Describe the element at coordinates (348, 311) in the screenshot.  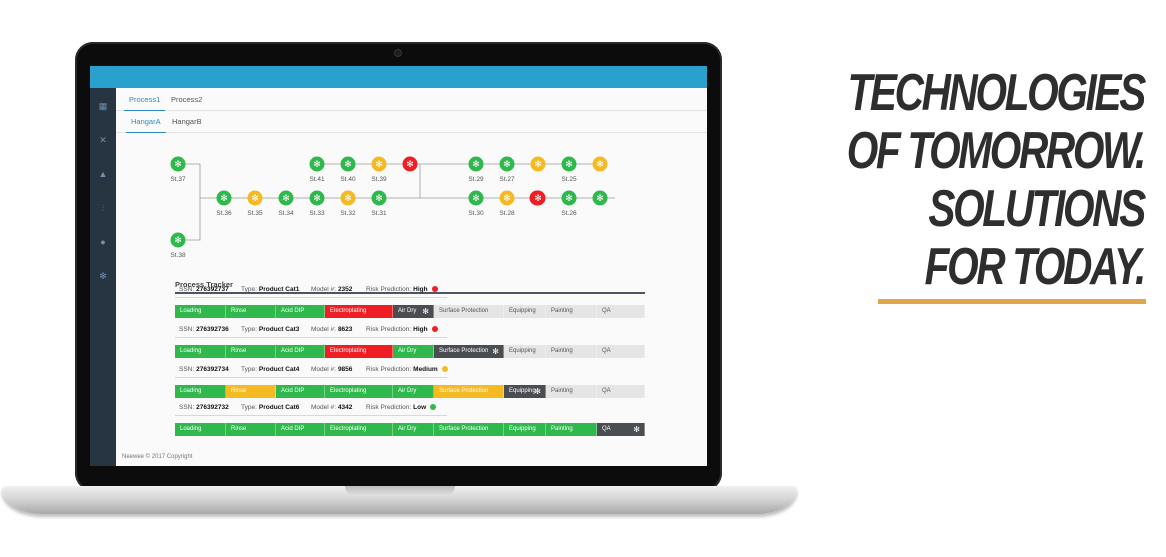
I see `stage-label: Electroplating` at that location.